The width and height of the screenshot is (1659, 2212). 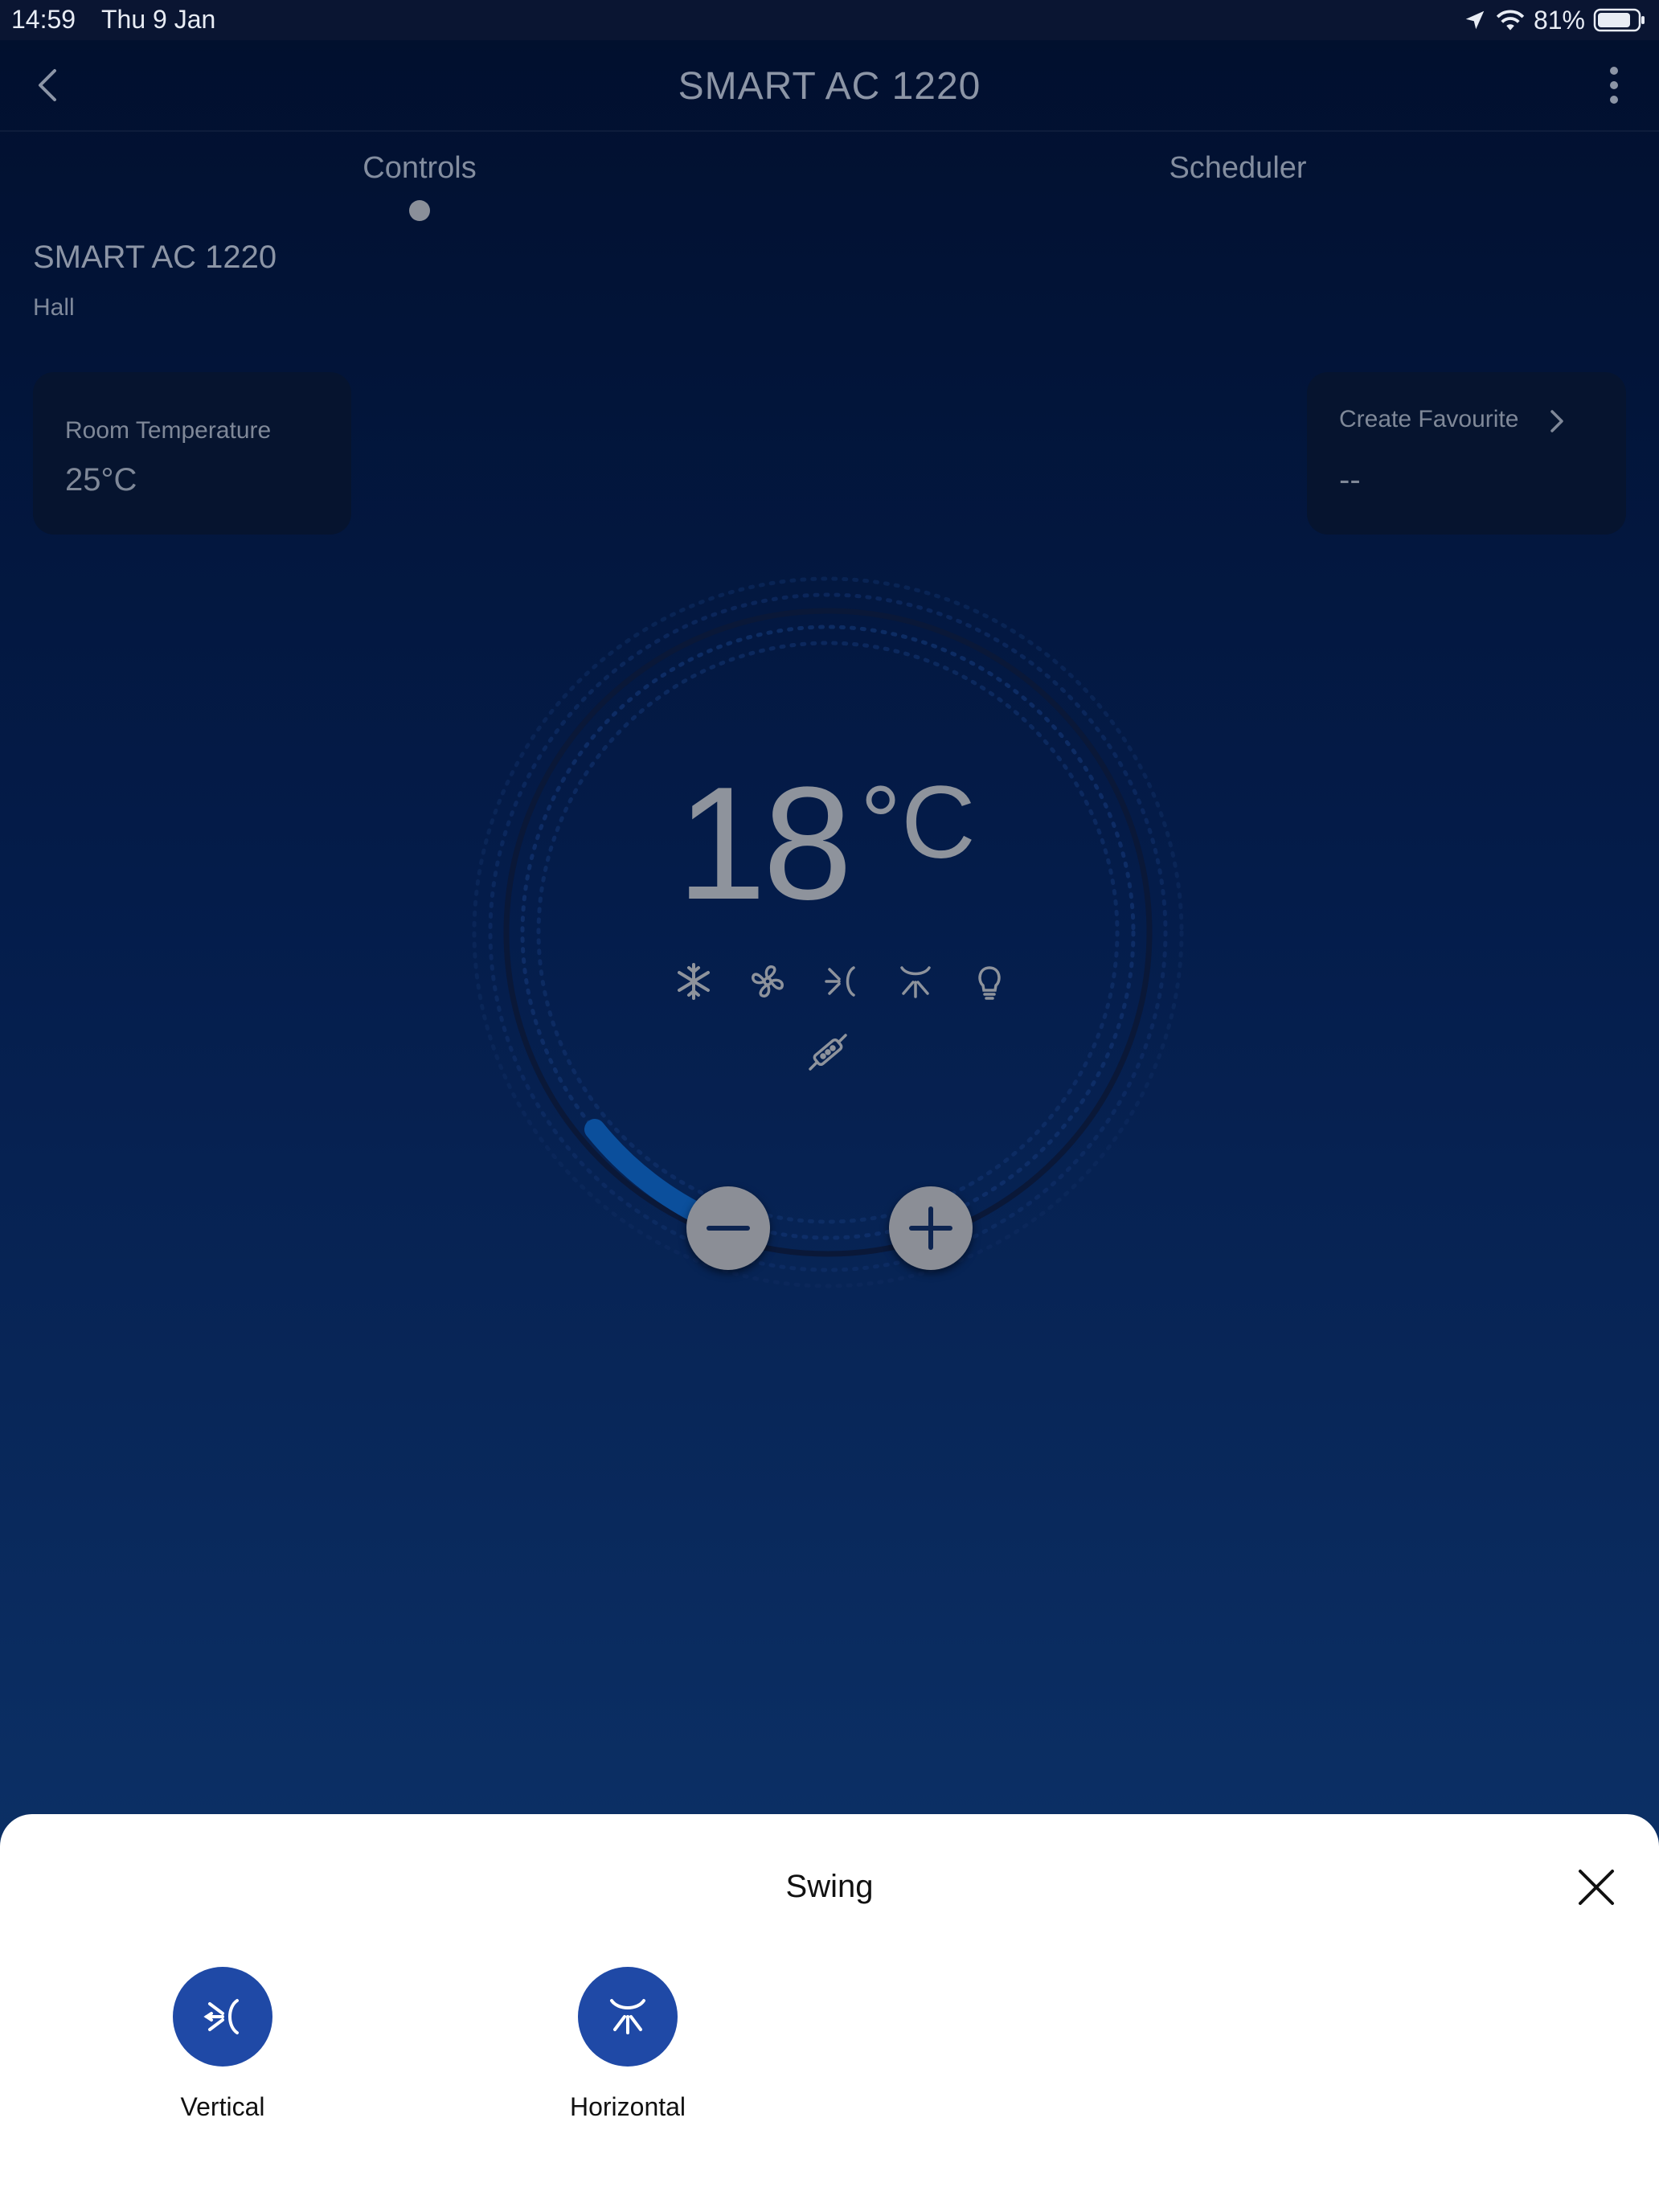 What do you see at coordinates (990, 983) in the screenshot?
I see `light-bulb-icon` at bounding box center [990, 983].